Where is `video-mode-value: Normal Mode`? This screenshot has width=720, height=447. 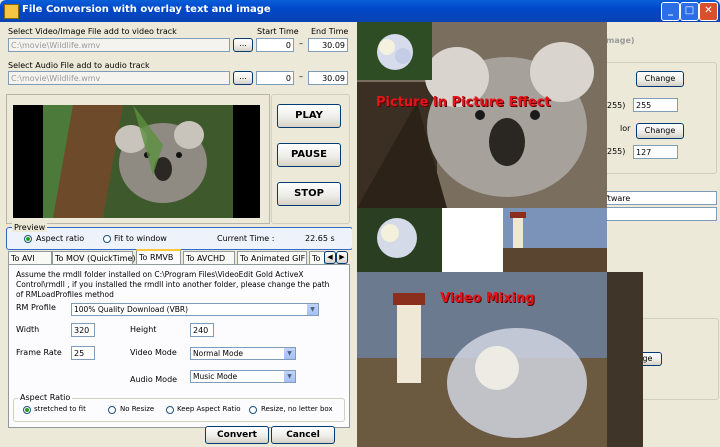 video-mode-value: Normal Mode is located at coordinates (218, 353).